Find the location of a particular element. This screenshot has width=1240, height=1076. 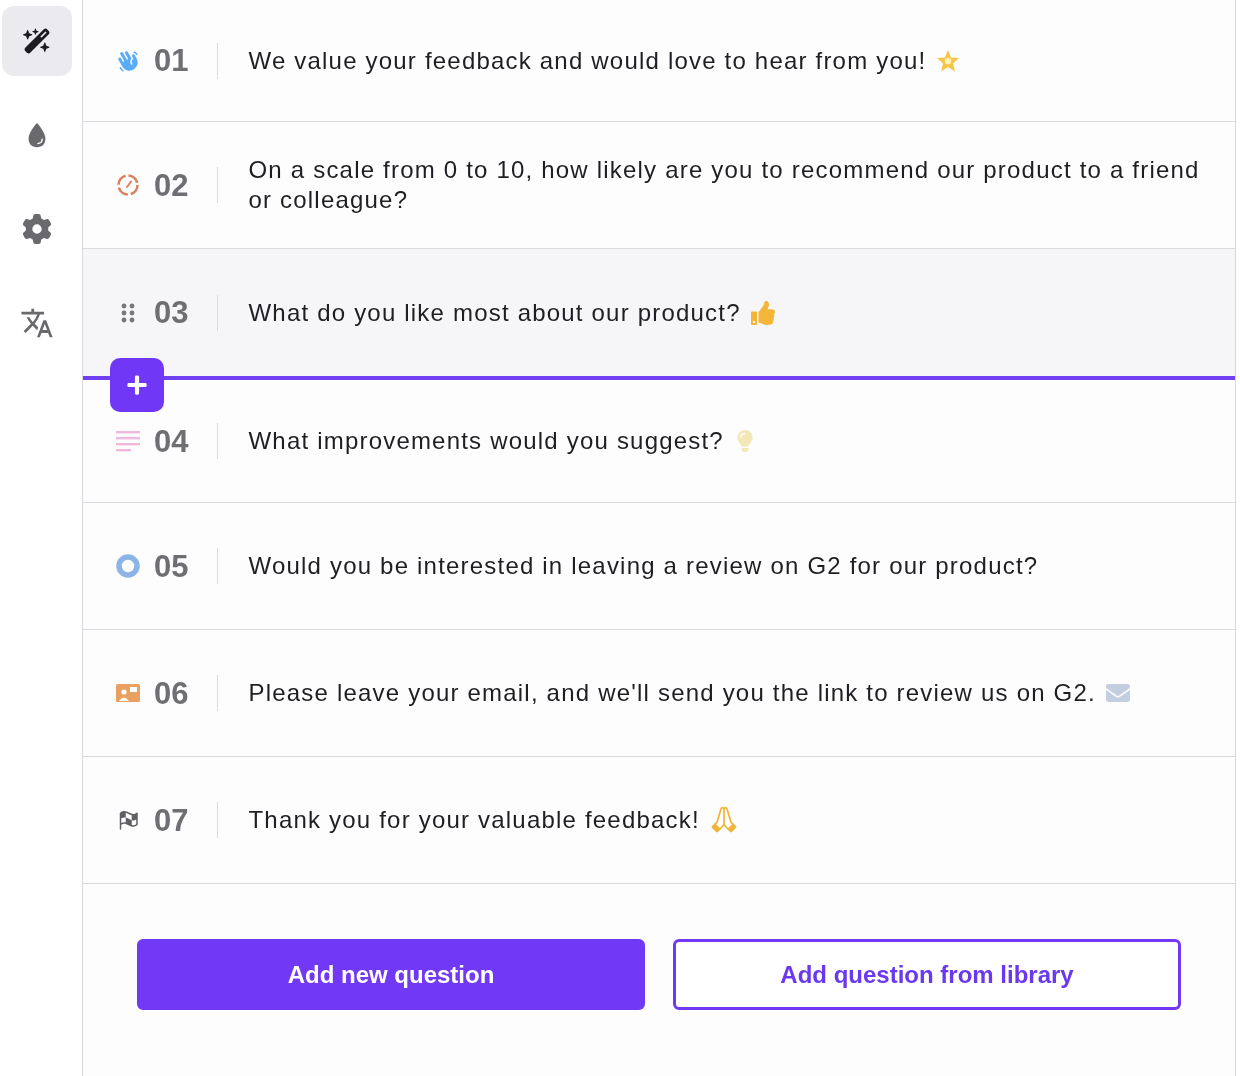

question-number: 05 is located at coordinates (171, 566).